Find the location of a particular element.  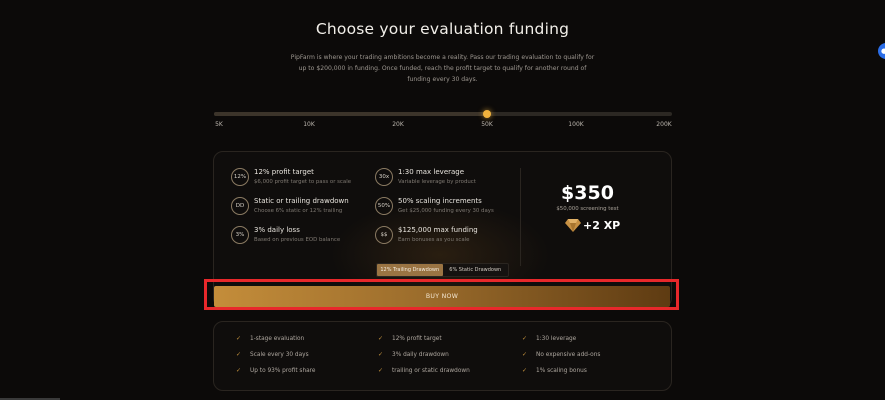

side-widget-button: ● is located at coordinates (881, 51).